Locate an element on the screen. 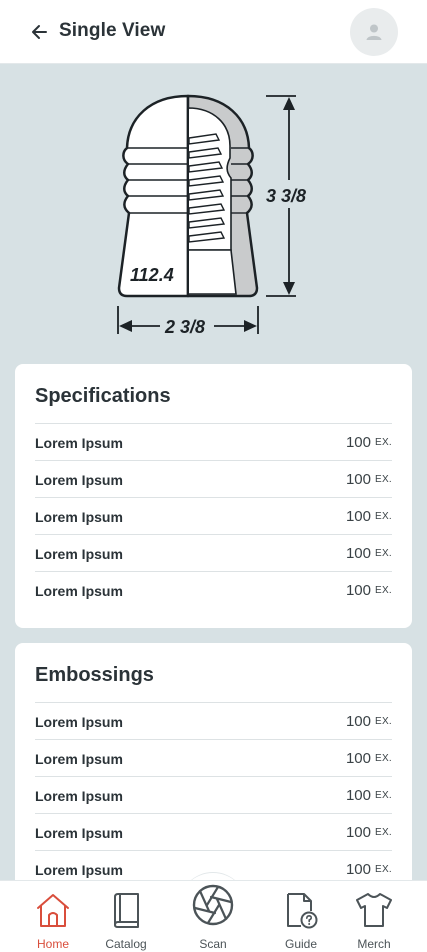 The height and width of the screenshot is (952, 427). part-number-label: 112.4 is located at coordinates (152, 275).